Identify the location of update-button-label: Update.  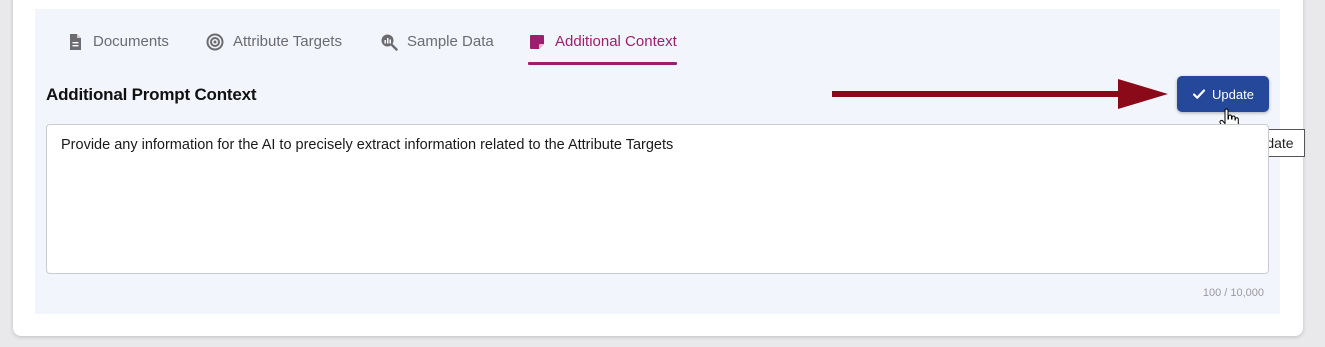
(1233, 94).